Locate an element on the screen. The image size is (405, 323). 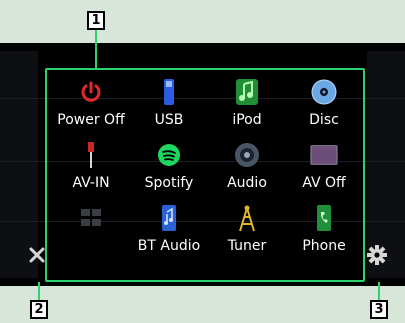
tile-label: USB is located at coordinates (169, 120).